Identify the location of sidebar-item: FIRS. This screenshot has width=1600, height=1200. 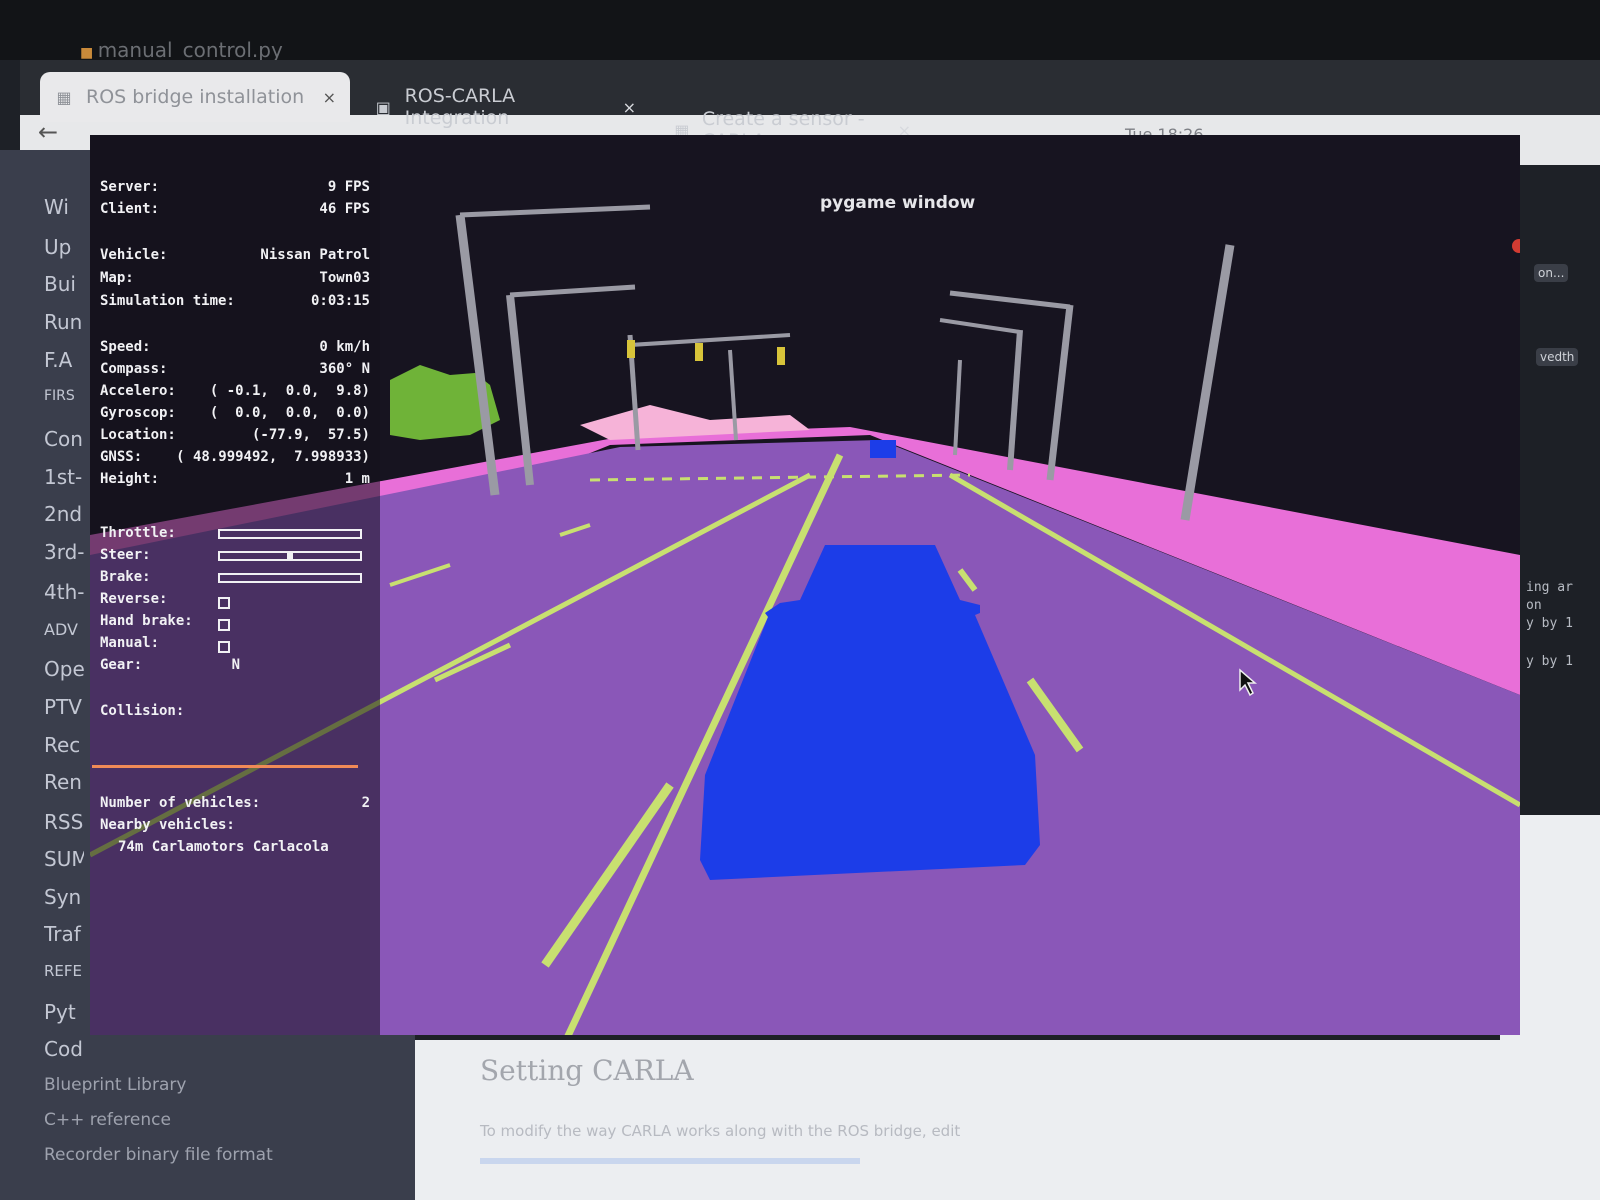
(64, 396).